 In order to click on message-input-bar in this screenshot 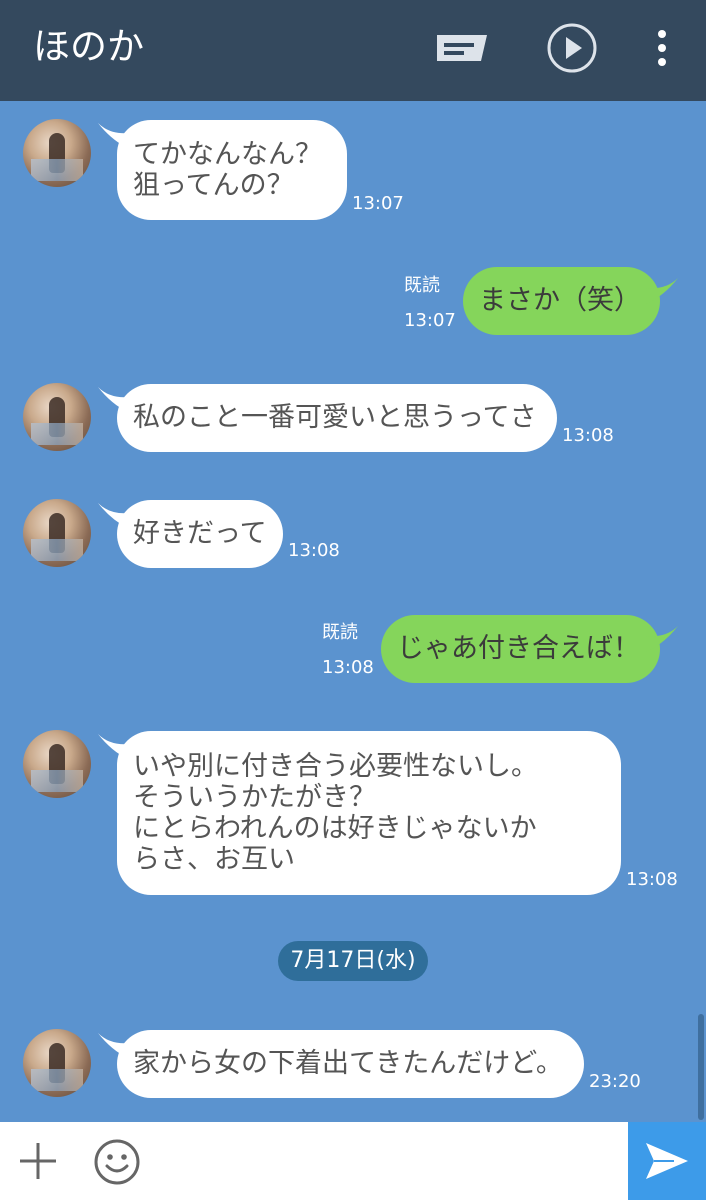, I will do `click(353, 1161)`.